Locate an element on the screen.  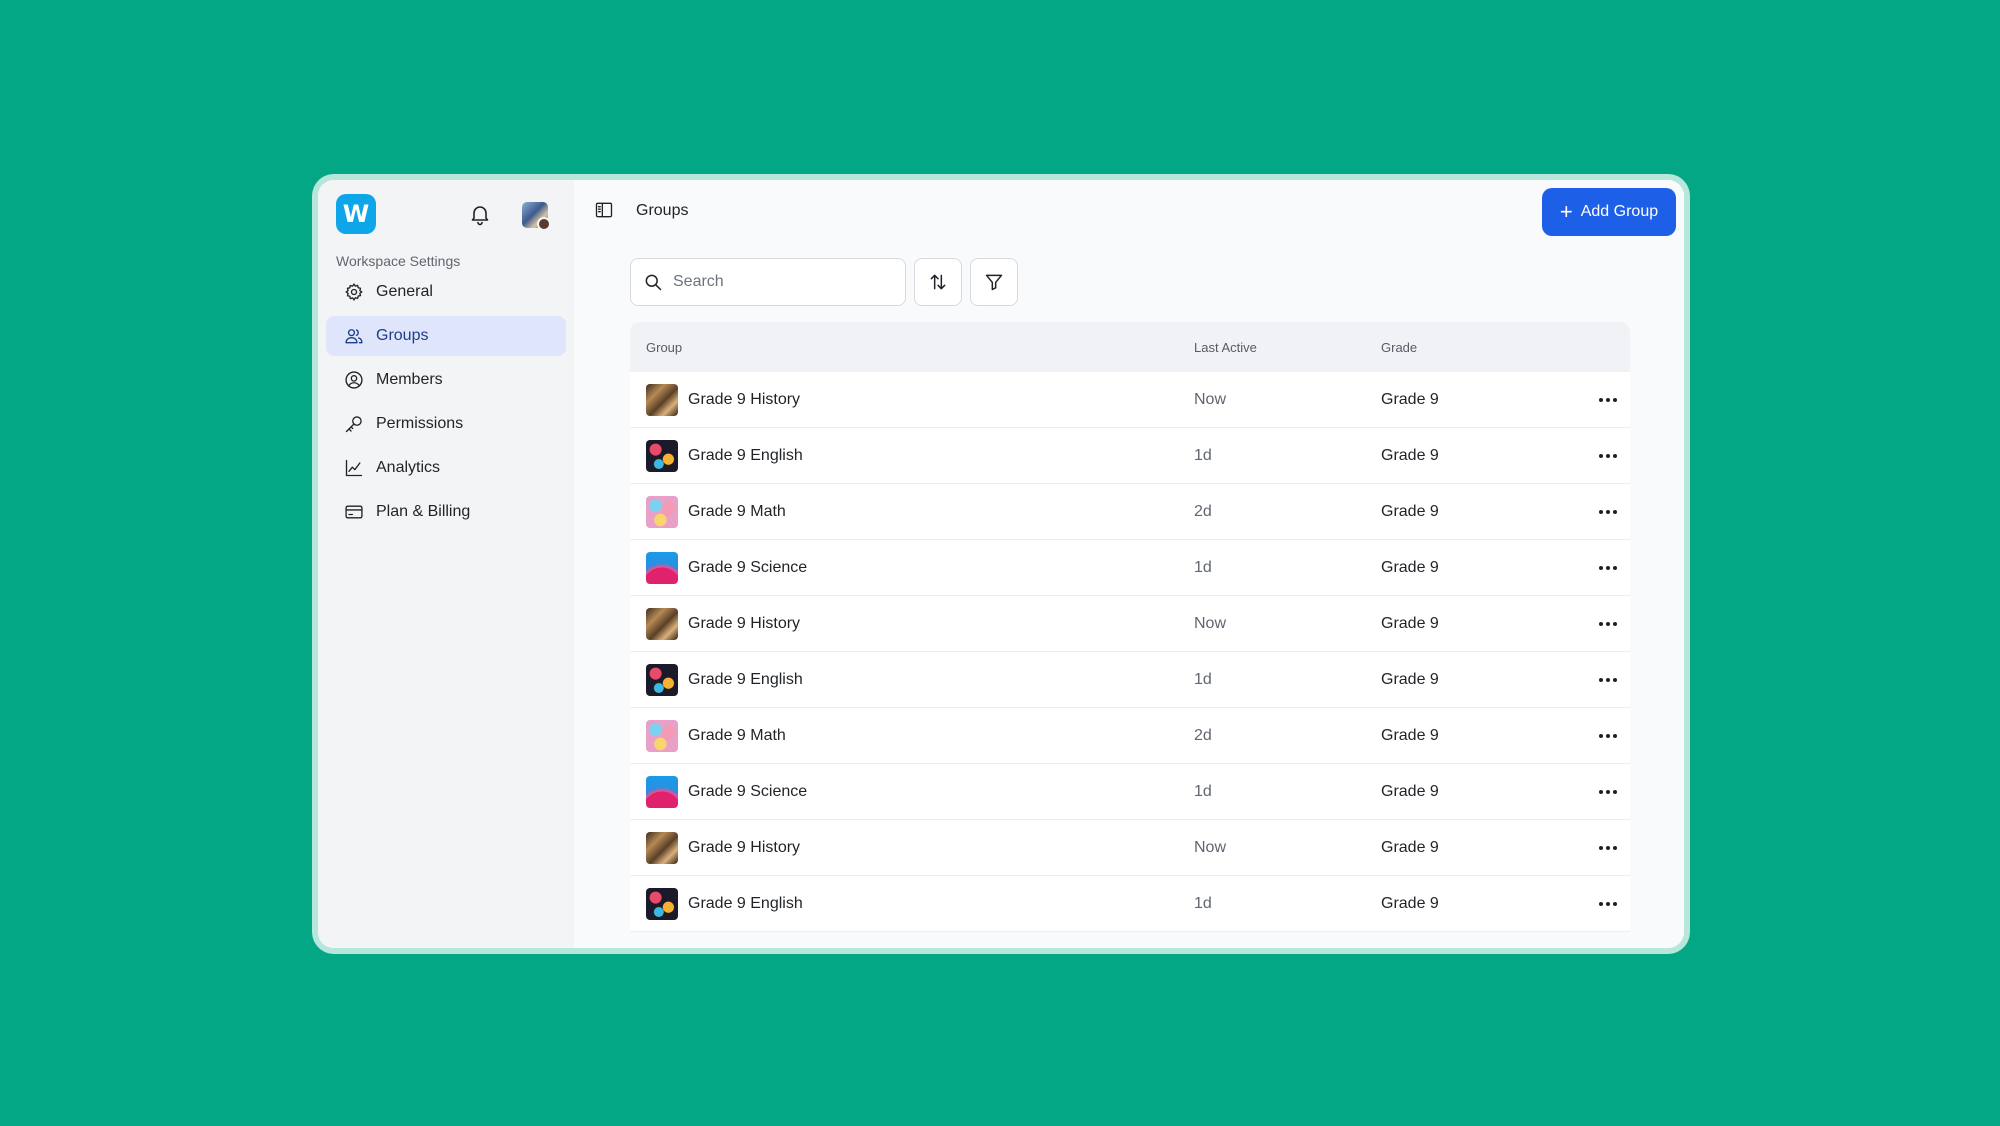
column-header-grade: Grade is located at coordinates (1483, 347).